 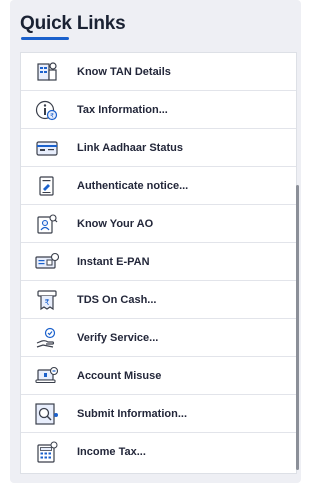 What do you see at coordinates (47, 452) in the screenshot?
I see `calculator-icon` at bounding box center [47, 452].